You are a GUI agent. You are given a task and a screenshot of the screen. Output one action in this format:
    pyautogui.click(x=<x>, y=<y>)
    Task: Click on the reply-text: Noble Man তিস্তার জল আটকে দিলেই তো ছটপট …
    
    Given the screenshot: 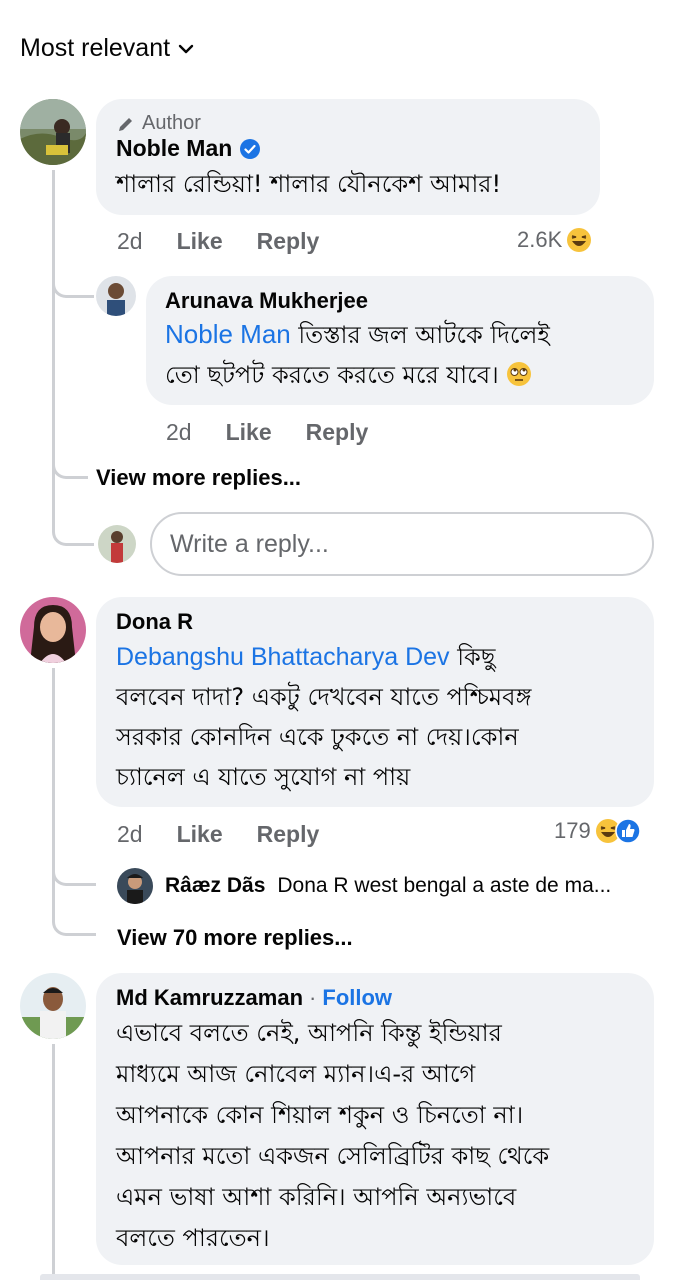 What is the action you would take?
    pyautogui.click(x=357, y=354)
    